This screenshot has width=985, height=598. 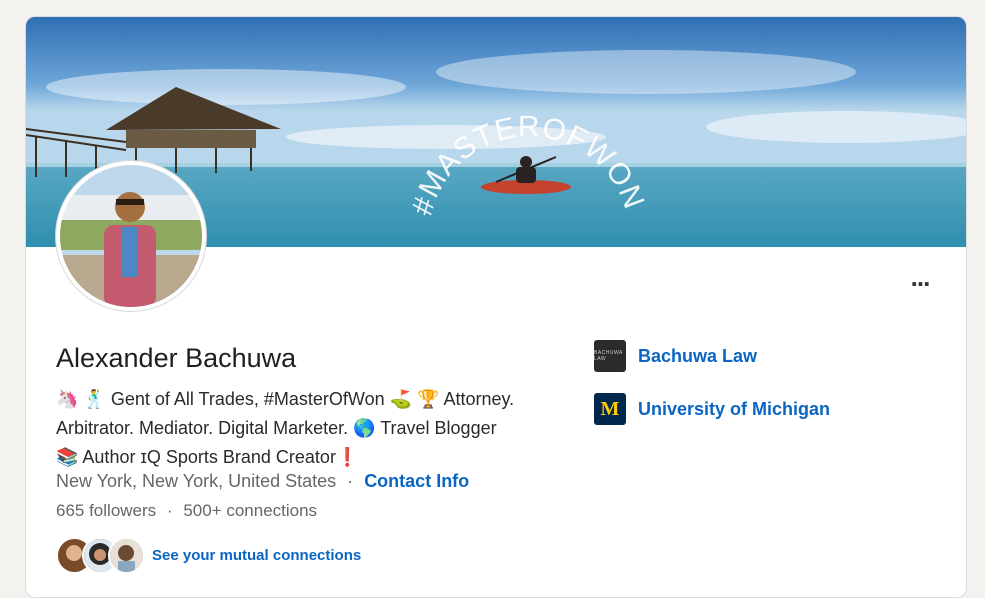 I want to click on org-name: University of Michigan, so click(x=734, y=409).